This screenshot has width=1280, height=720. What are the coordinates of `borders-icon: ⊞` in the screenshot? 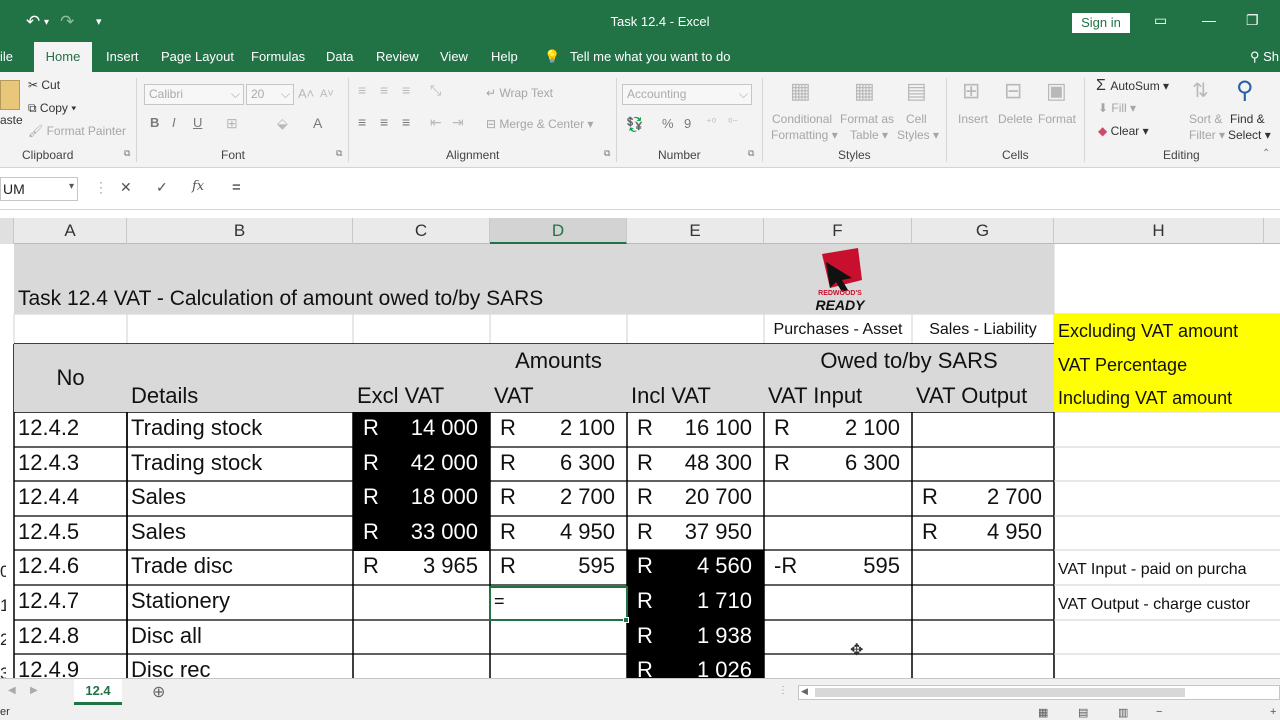 It's located at (232, 123).